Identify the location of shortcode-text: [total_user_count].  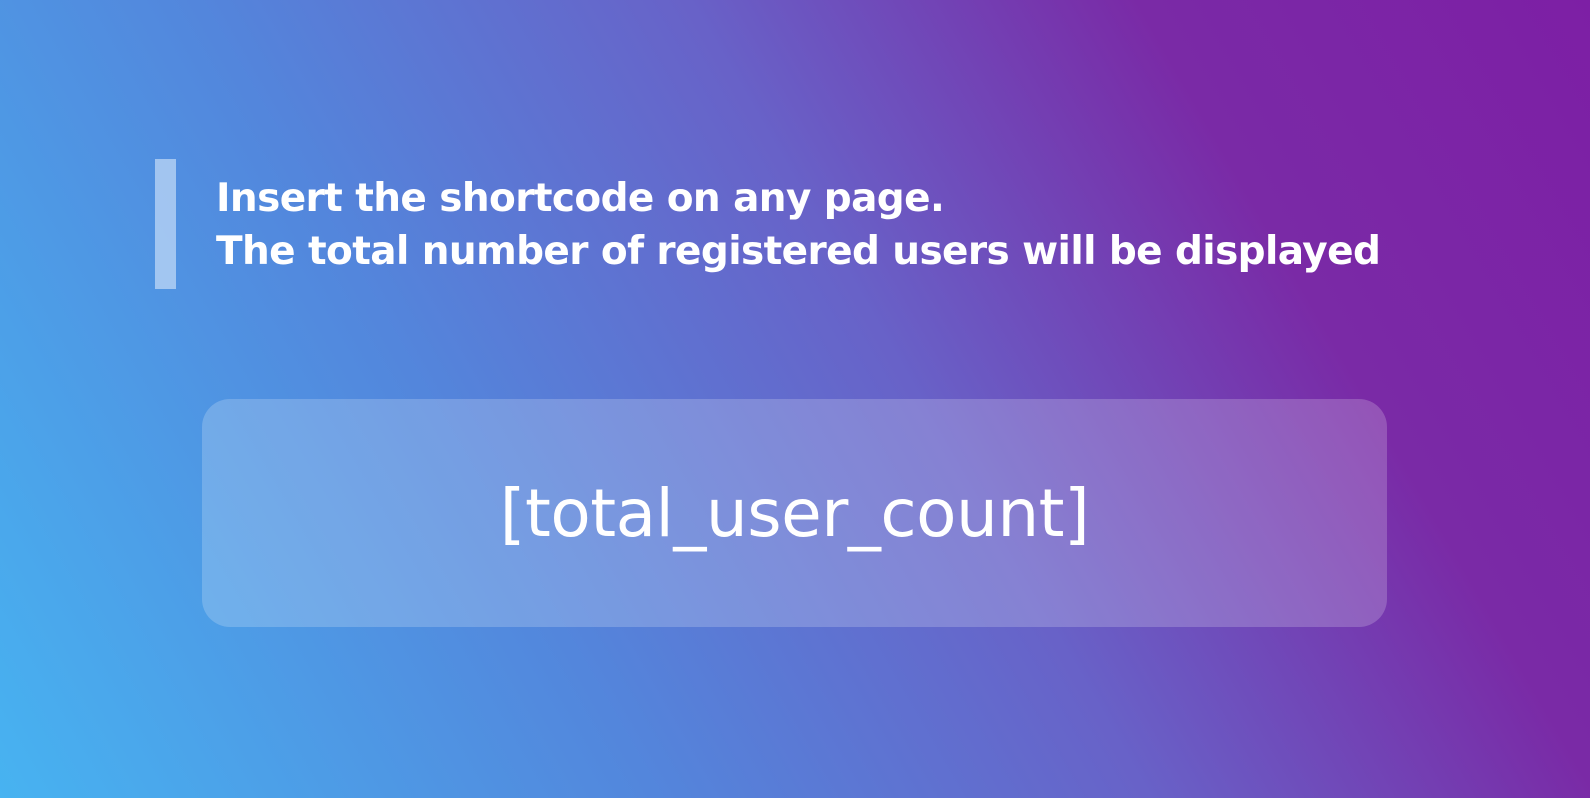
(794, 513).